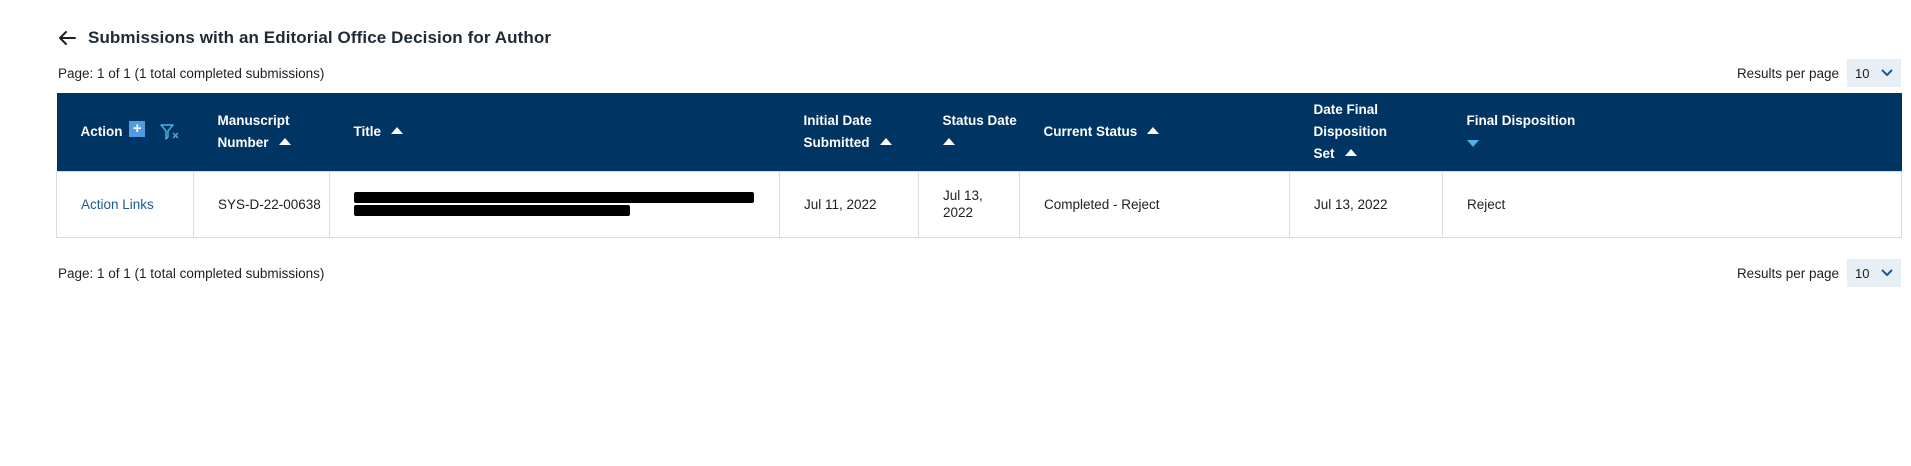  What do you see at coordinates (1521, 120) in the screenshot?
I see `final-disposition-header-label: Final Disposition` at bounding box center [1521, 120].